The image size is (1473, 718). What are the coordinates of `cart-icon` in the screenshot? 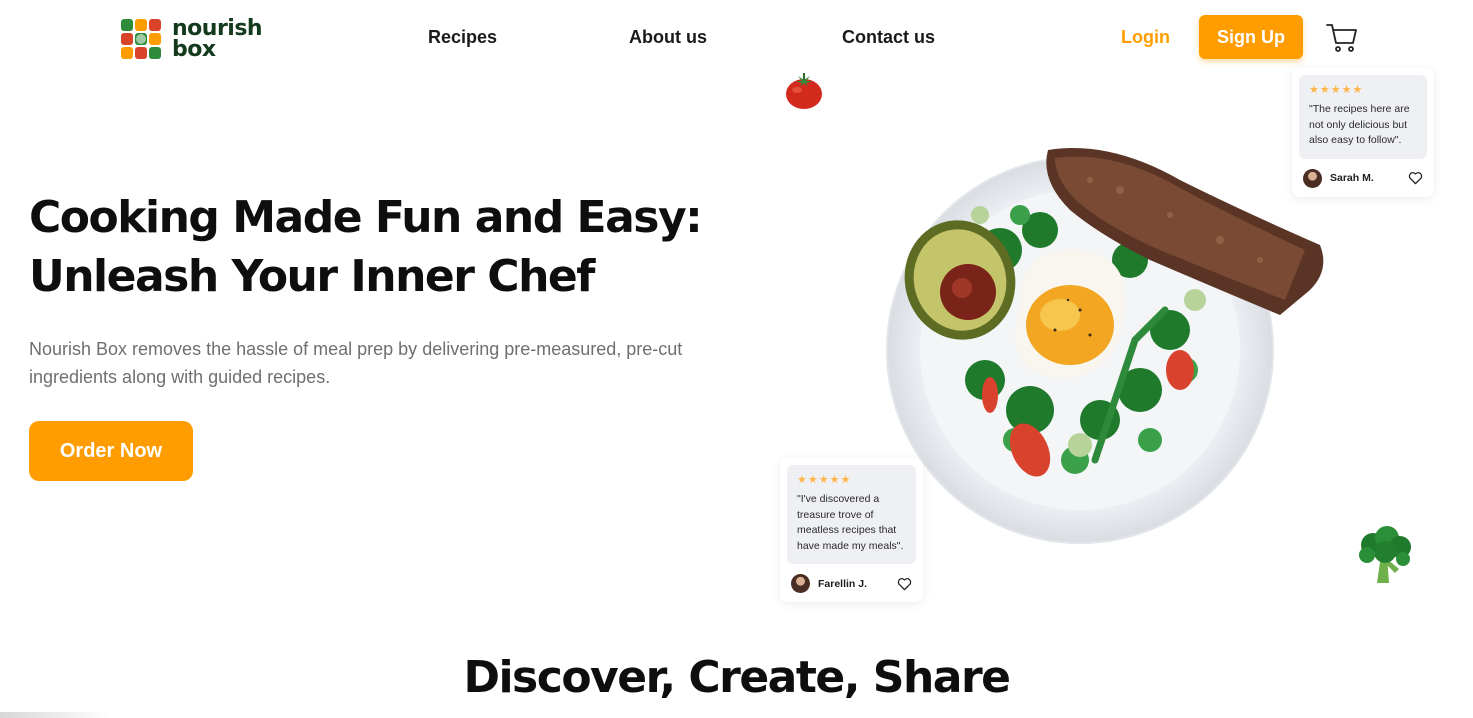 It's located at (1342, 37).